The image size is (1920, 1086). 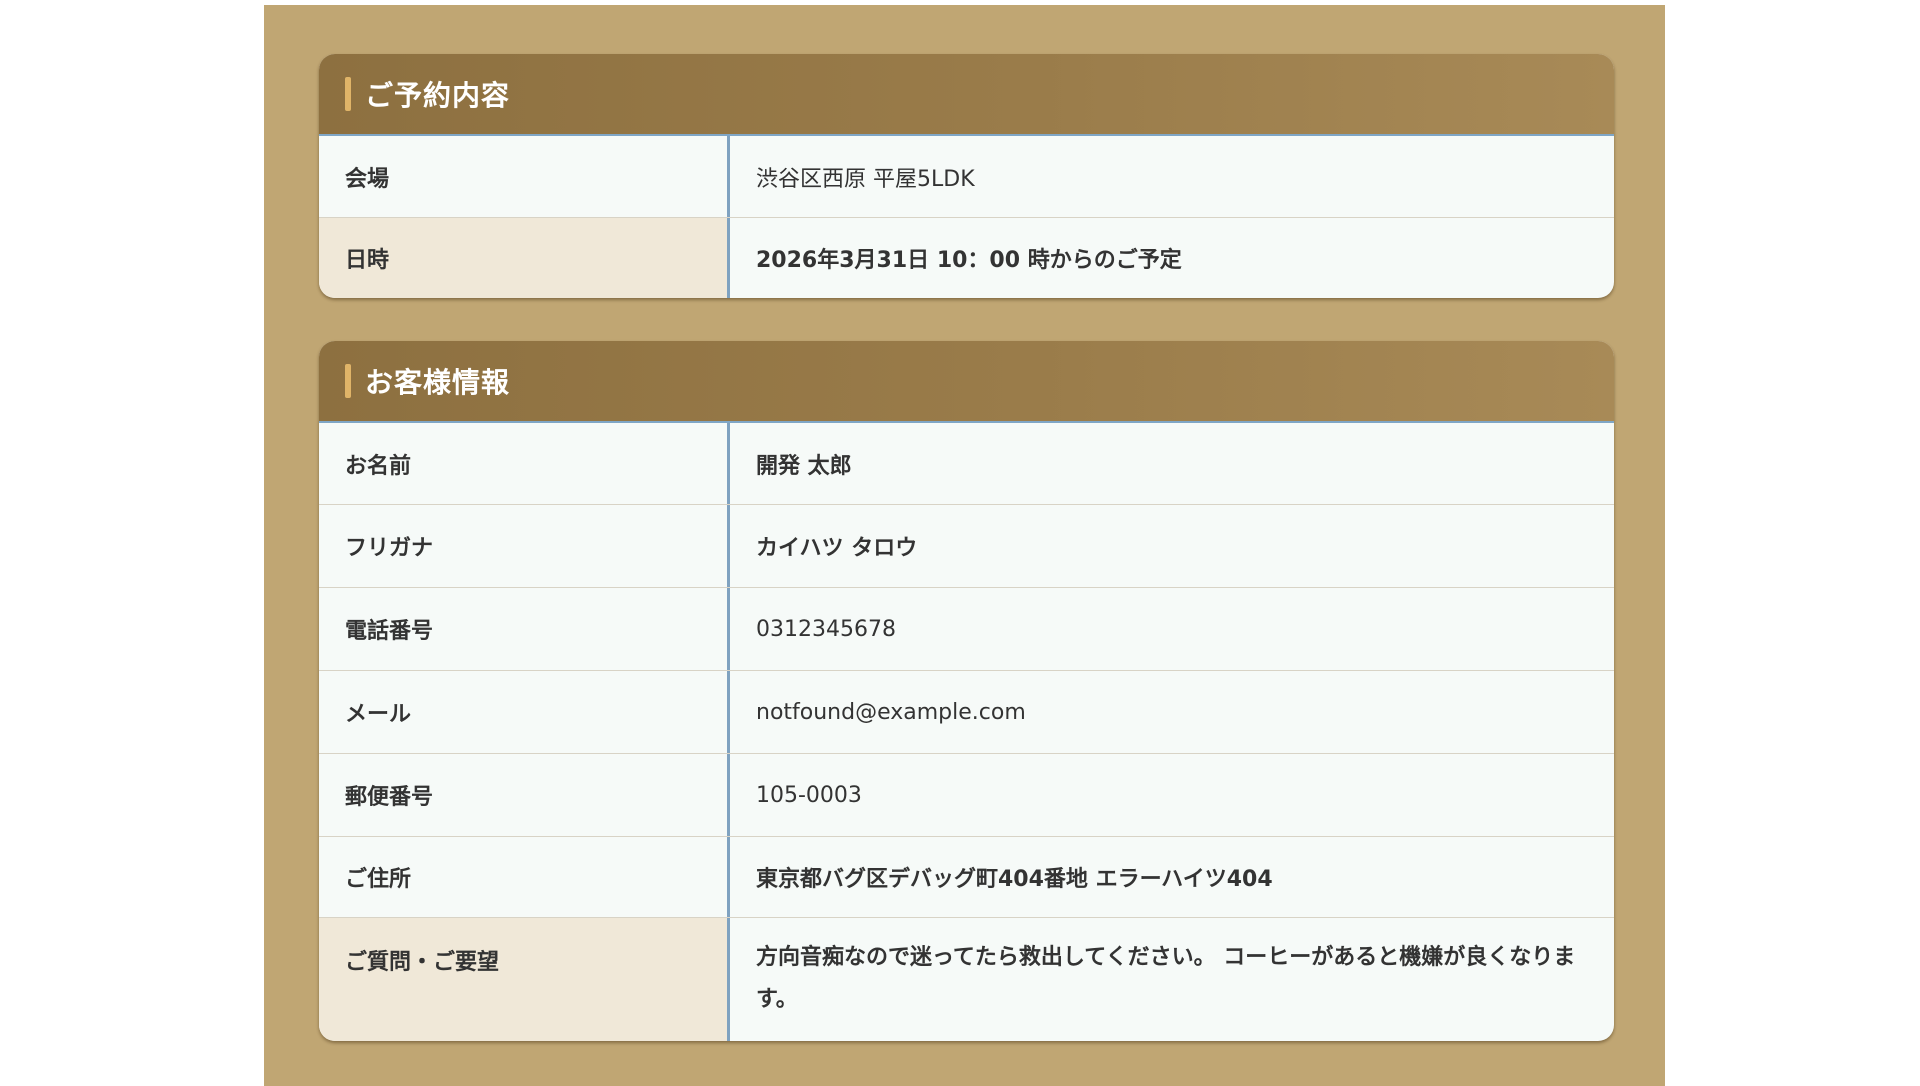 What do you see at coordinates (524, 877) in the screenshot?
I see `address-label: ご住所` at bounding box center [524, 877].